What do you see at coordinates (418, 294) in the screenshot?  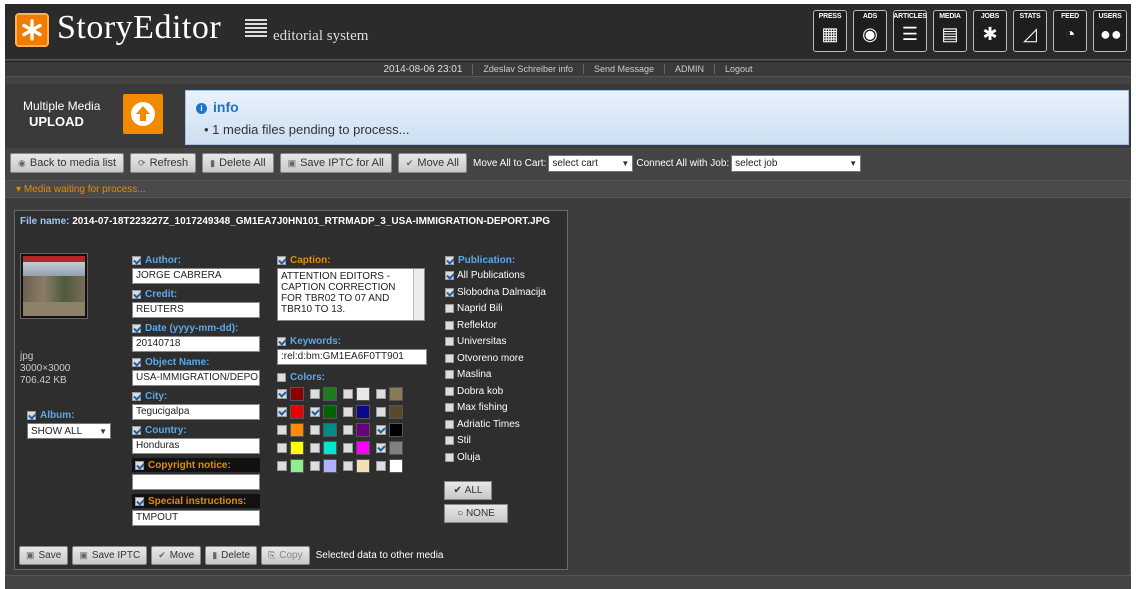 I see `caption-scrollbar` at bounding box center [418, 294].